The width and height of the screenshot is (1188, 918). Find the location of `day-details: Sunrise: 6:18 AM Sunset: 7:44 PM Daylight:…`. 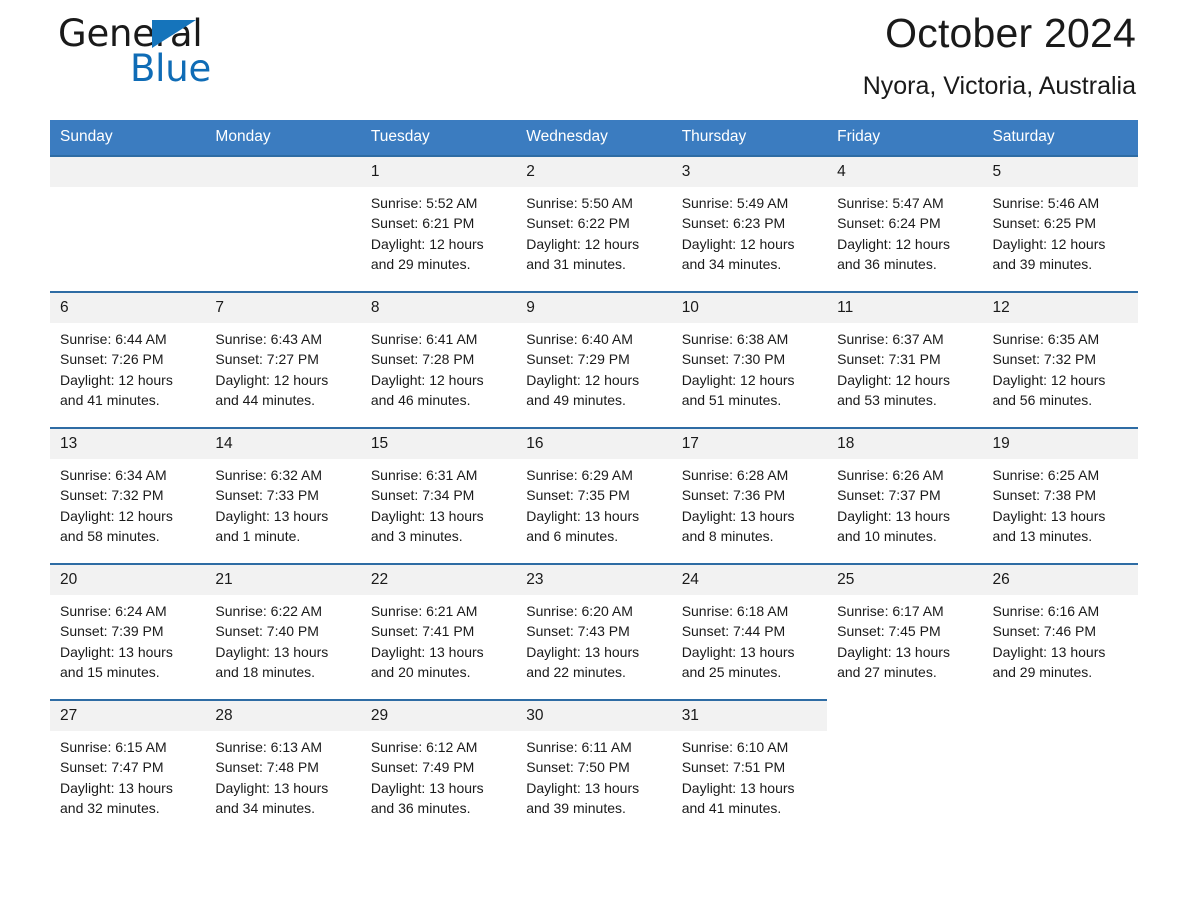

day-details: Sunrise: 6:18 AM Sunset: 7:44 PM Daylight:… is located at coordinates (749, 639).